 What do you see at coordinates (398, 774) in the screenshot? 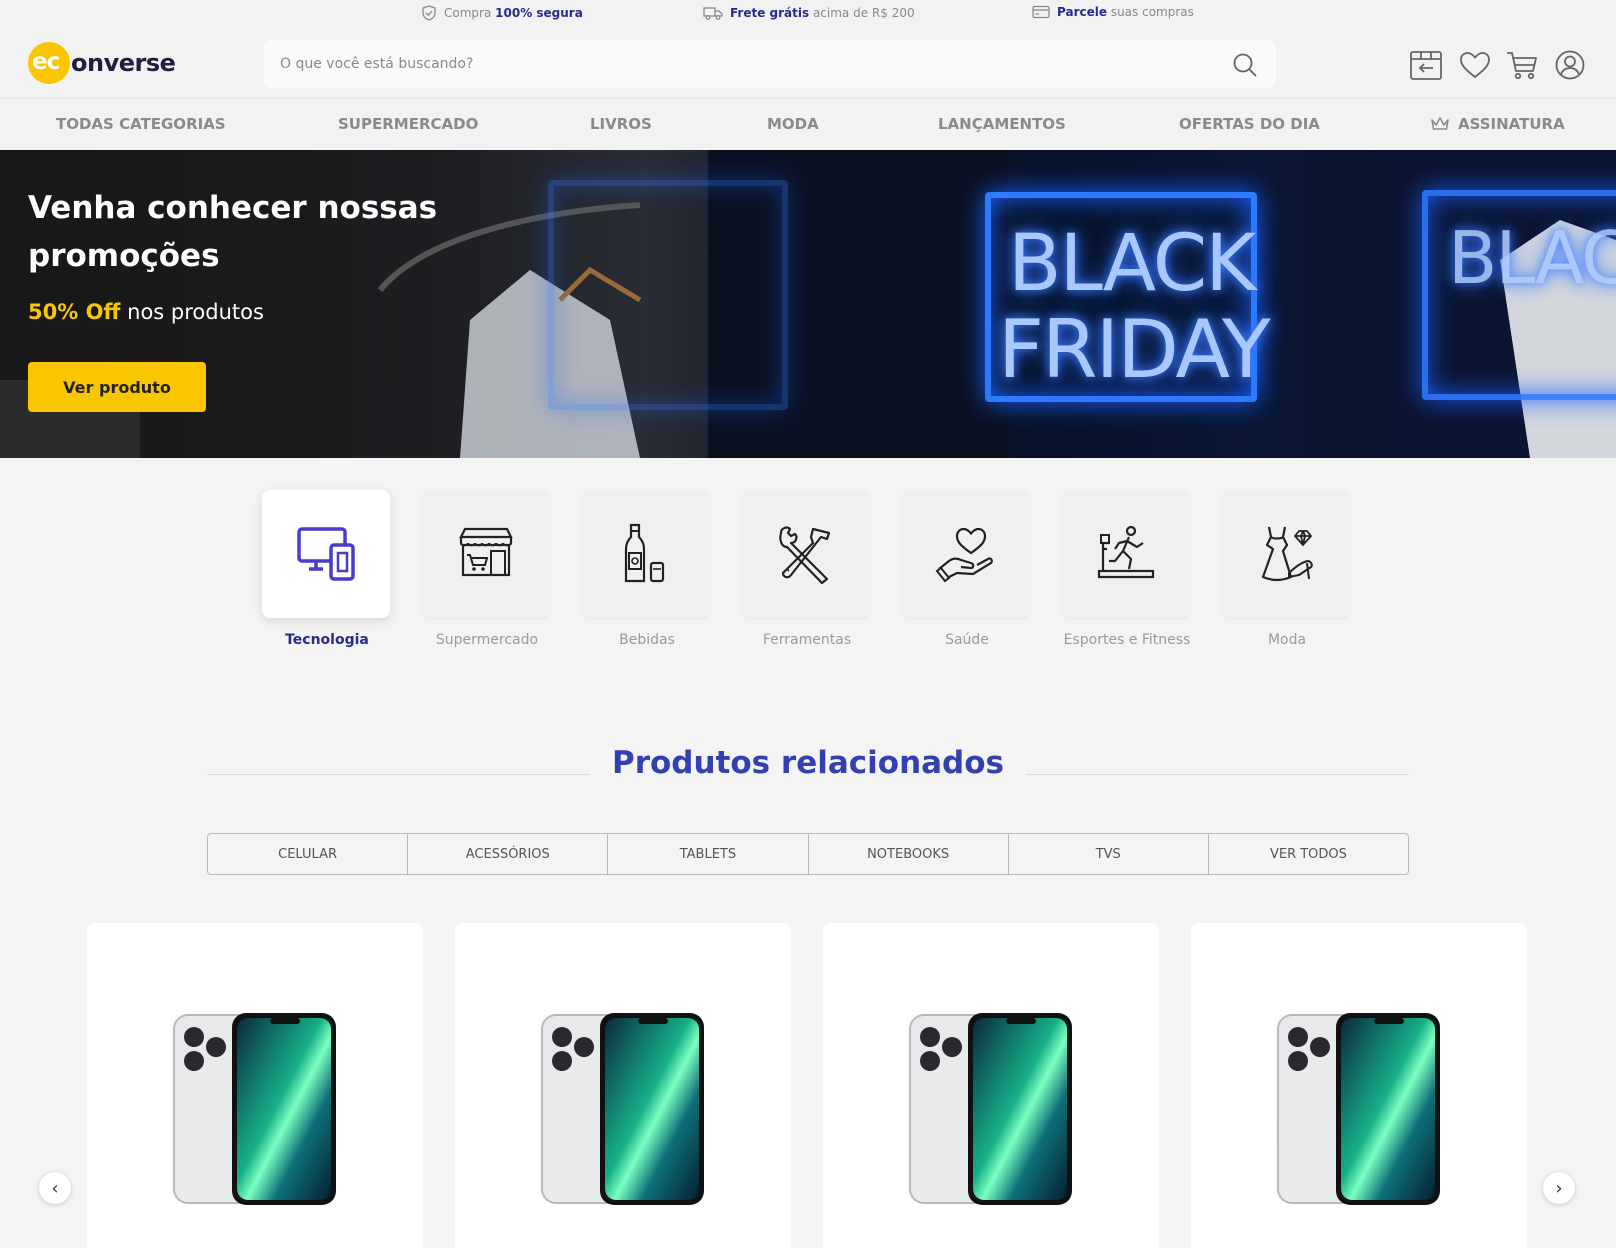
I see `section-divider-left` at bounding box center [398, 774].